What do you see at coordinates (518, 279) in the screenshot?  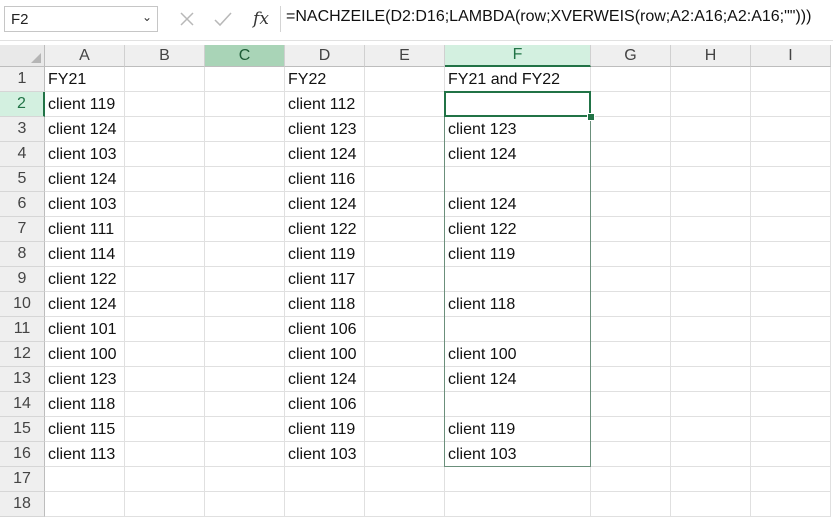 I see `cell-f9` at bounding box center [518, 279].